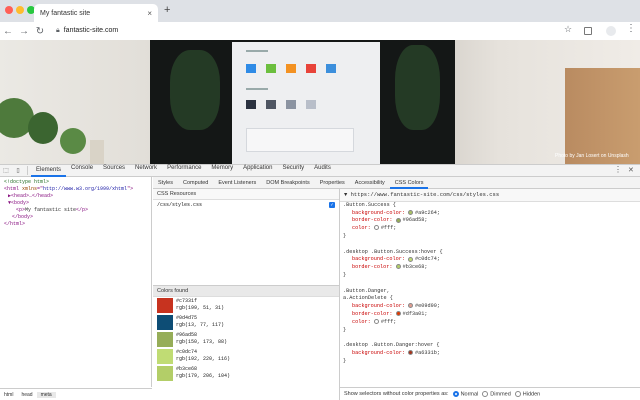  Describe the element at coordinates (631, 28) in the screenshot. I see `browser-menu-icon: ⋮` at that location.